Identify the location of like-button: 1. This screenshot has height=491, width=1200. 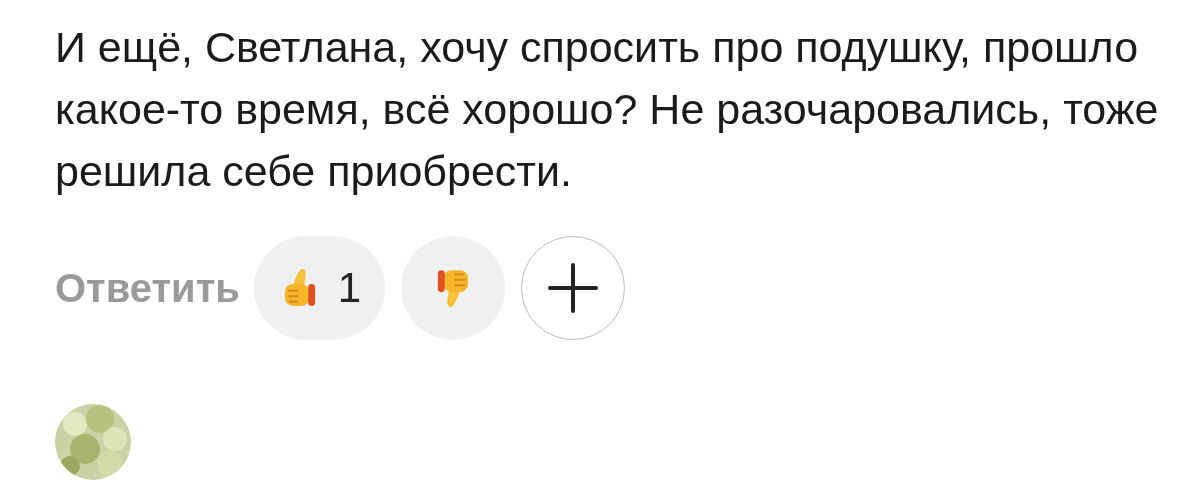
(319, 288).